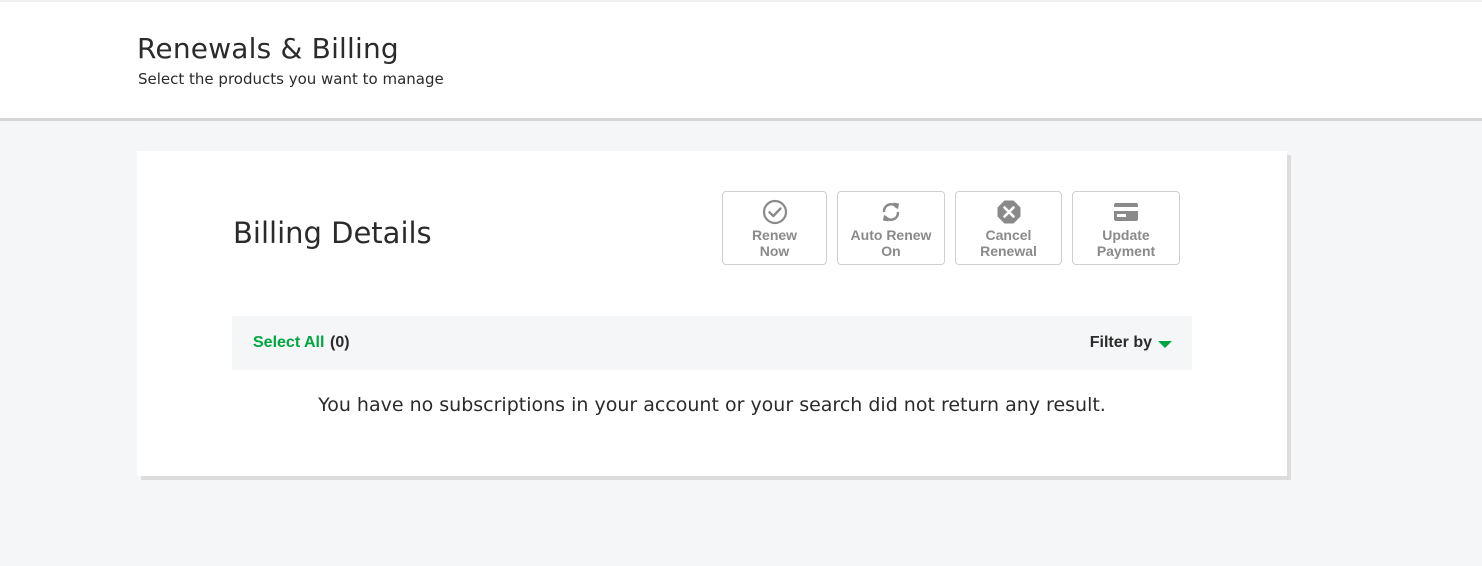  Describe the element at coordinates (340, 342) in the screenshot. I see `selected-count: (0)` at that location.